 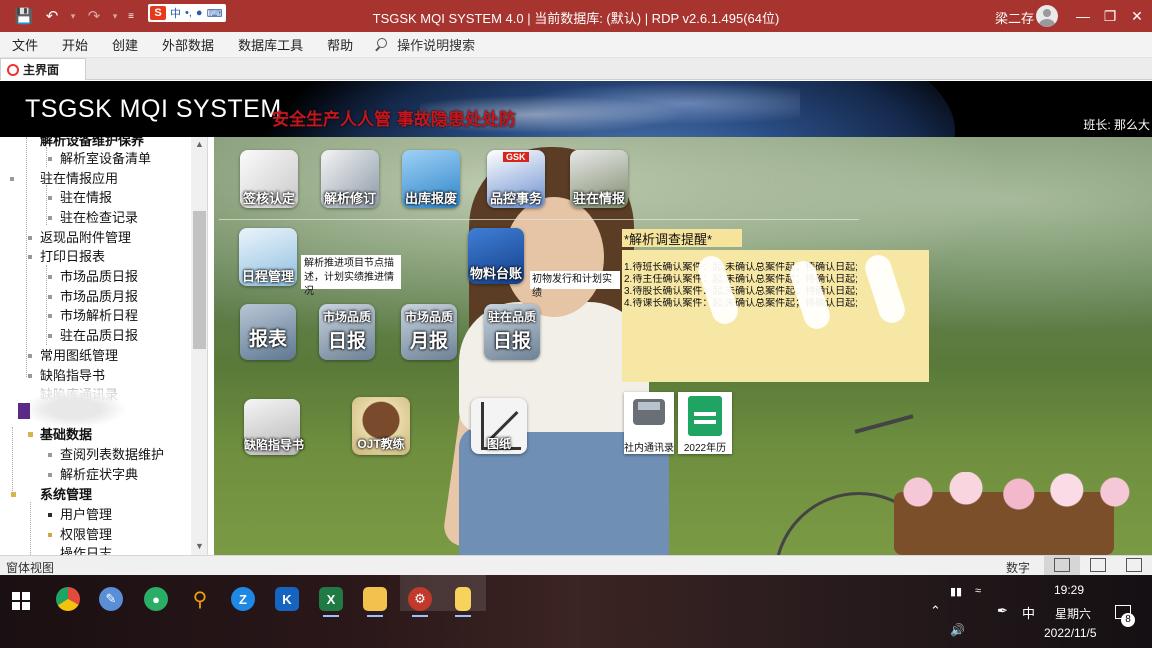 I want to click on icon-label: 图纸, so click(x=498, y=444).